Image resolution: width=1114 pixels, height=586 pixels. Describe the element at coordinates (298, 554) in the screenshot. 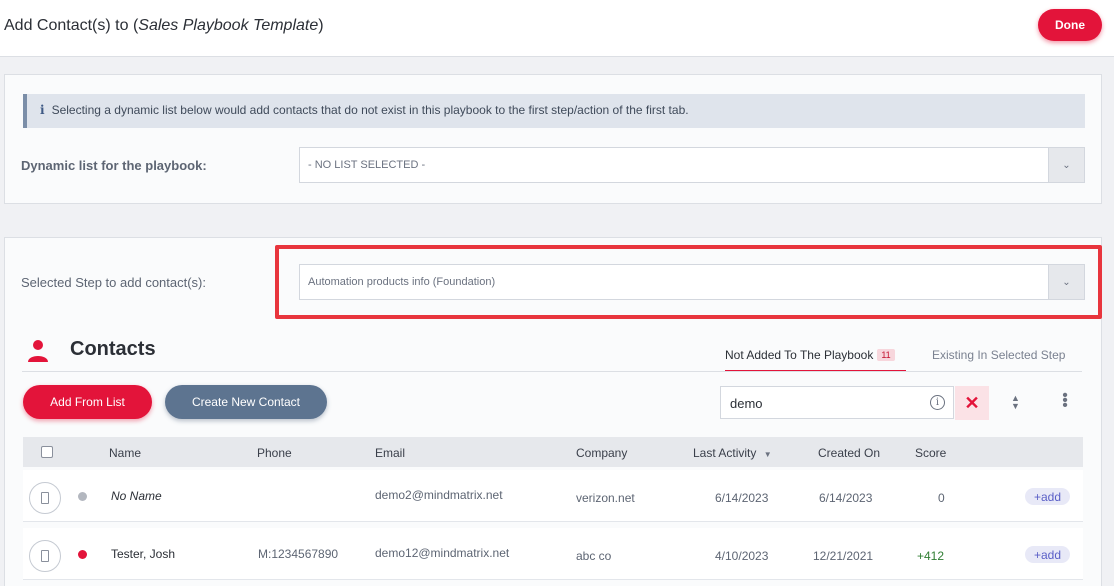

I see `contact-phone: M:1234567890` at that location.